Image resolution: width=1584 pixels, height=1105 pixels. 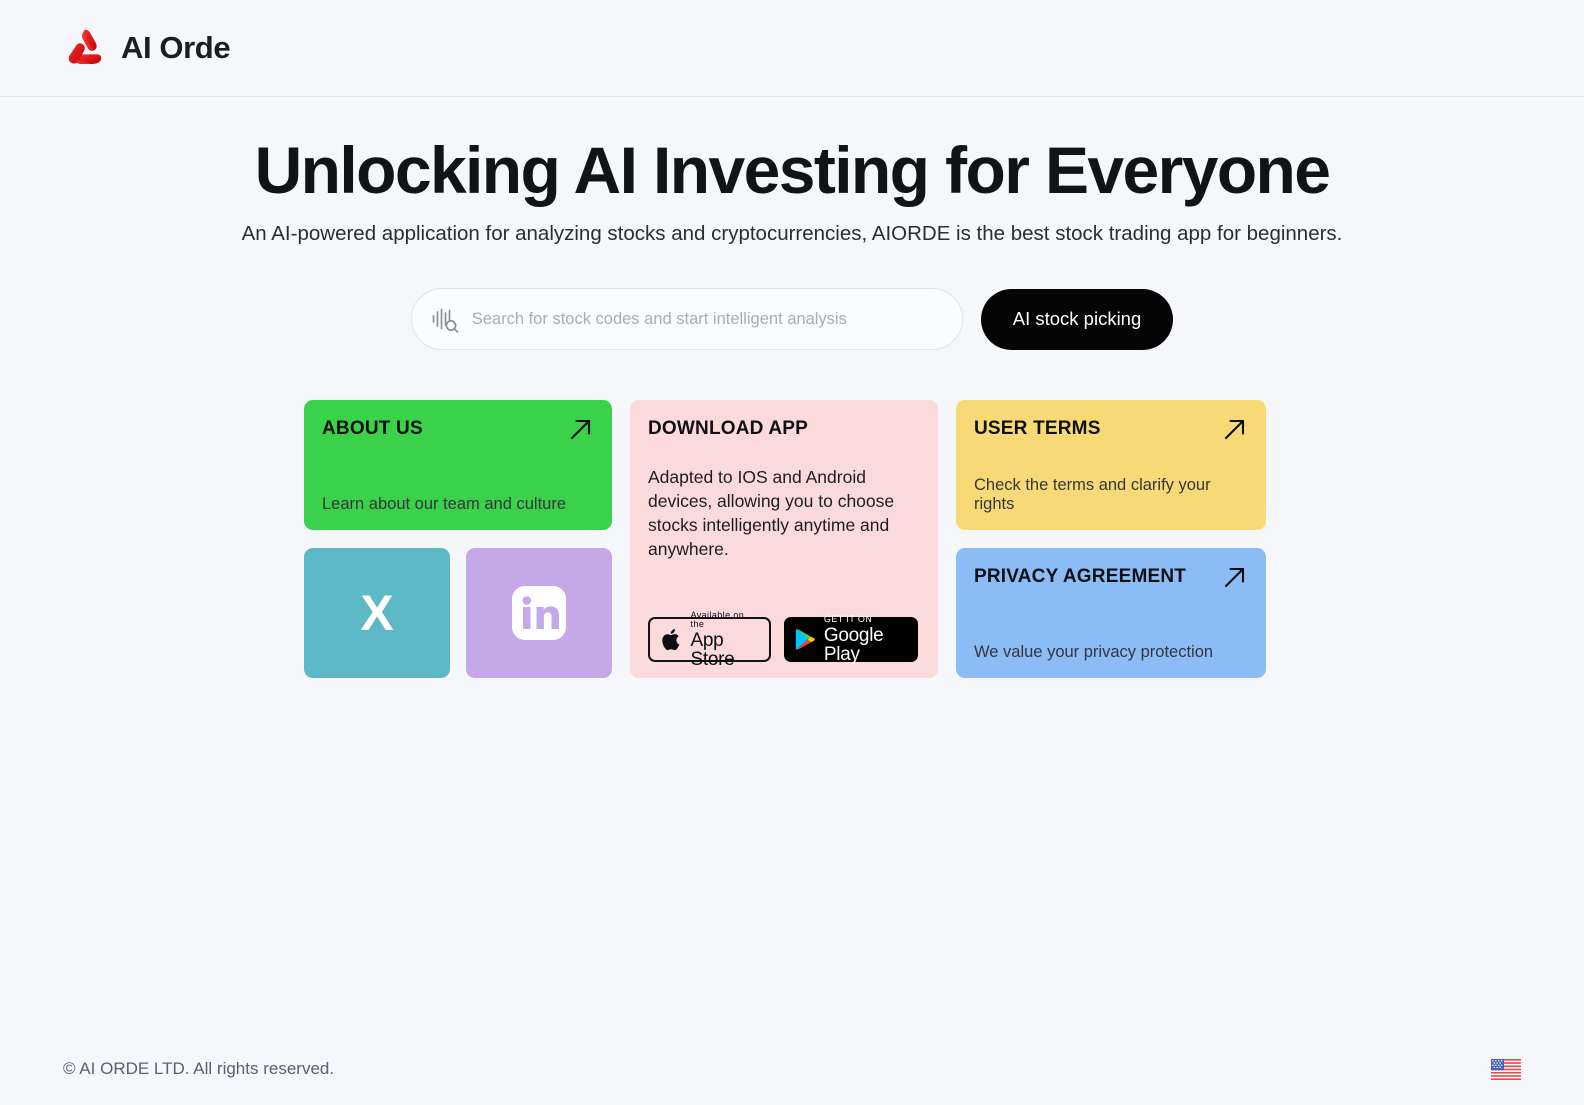 I want to click on ai-stock-picking-button: AI stock picking, so click(x=1077, y=319).